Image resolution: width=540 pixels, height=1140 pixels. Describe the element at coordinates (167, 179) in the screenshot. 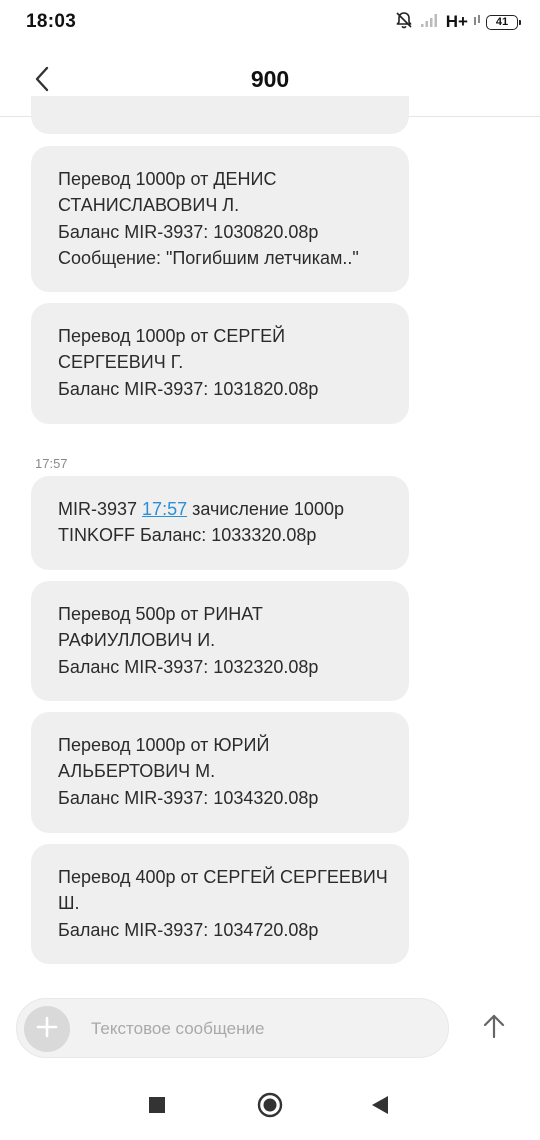

I see `message-line: Перевод 1000р от ДЕНИС` at that location.